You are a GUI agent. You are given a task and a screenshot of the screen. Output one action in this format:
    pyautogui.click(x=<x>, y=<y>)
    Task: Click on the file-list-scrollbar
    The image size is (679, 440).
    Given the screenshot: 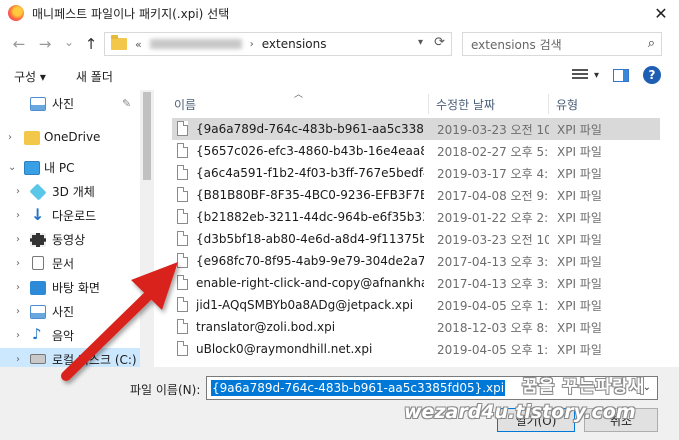 What is the action you would take?
    pyautogui.click(x=669, y=228)
    